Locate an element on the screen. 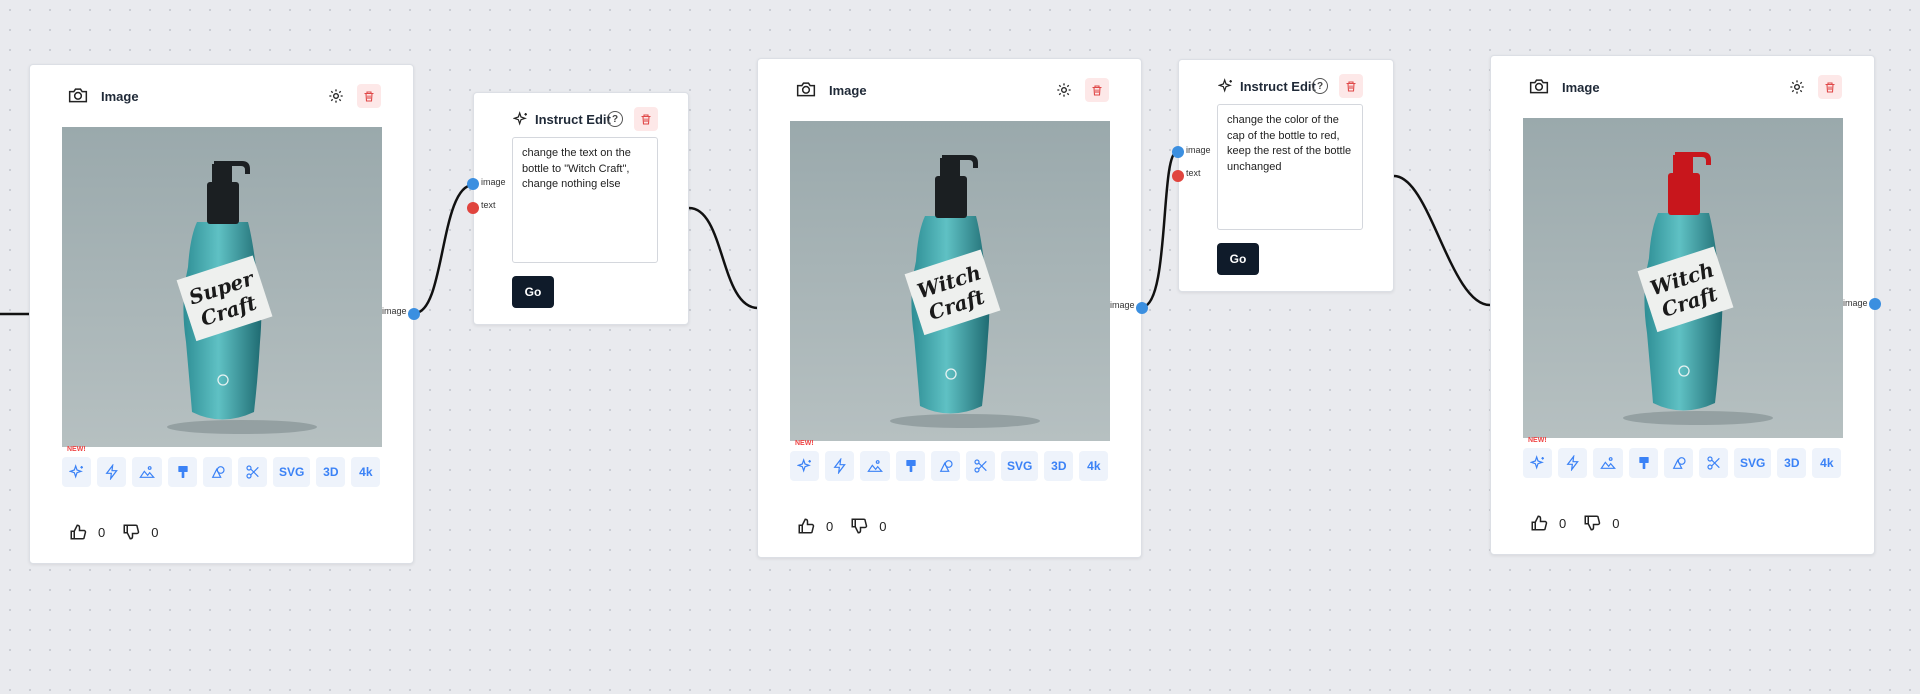  generated-image: Super Craft is located at coordinates (222, 287).